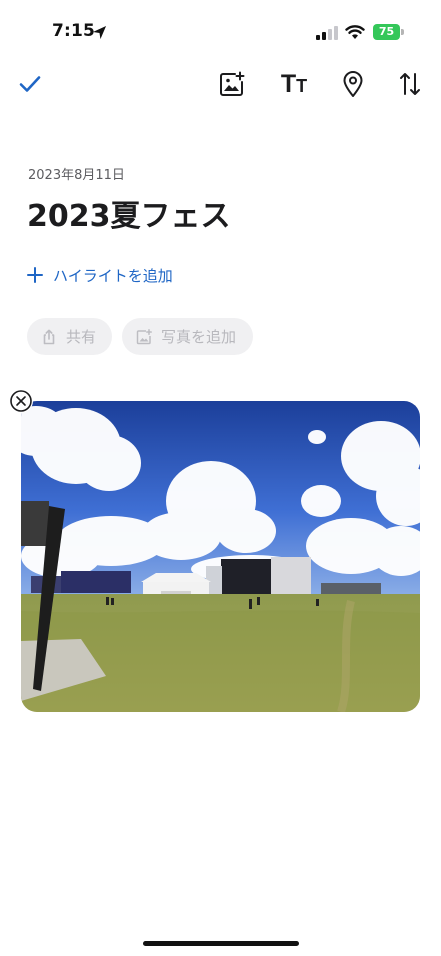  What do you see at coordinates (76, 175) in the screenshot?
I see `entry-date: 2023年8月11日` at bounding box center [76, 175].